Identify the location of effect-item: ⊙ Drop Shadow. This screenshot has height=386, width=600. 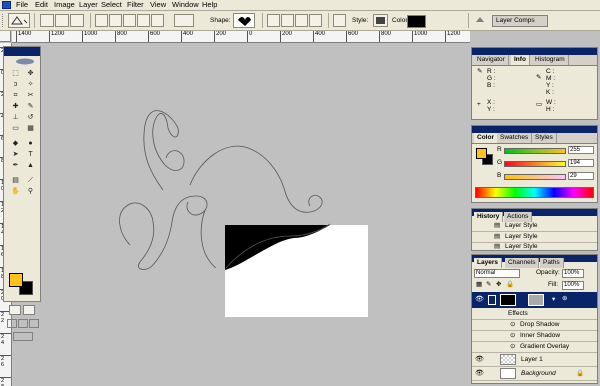
(534, 325).